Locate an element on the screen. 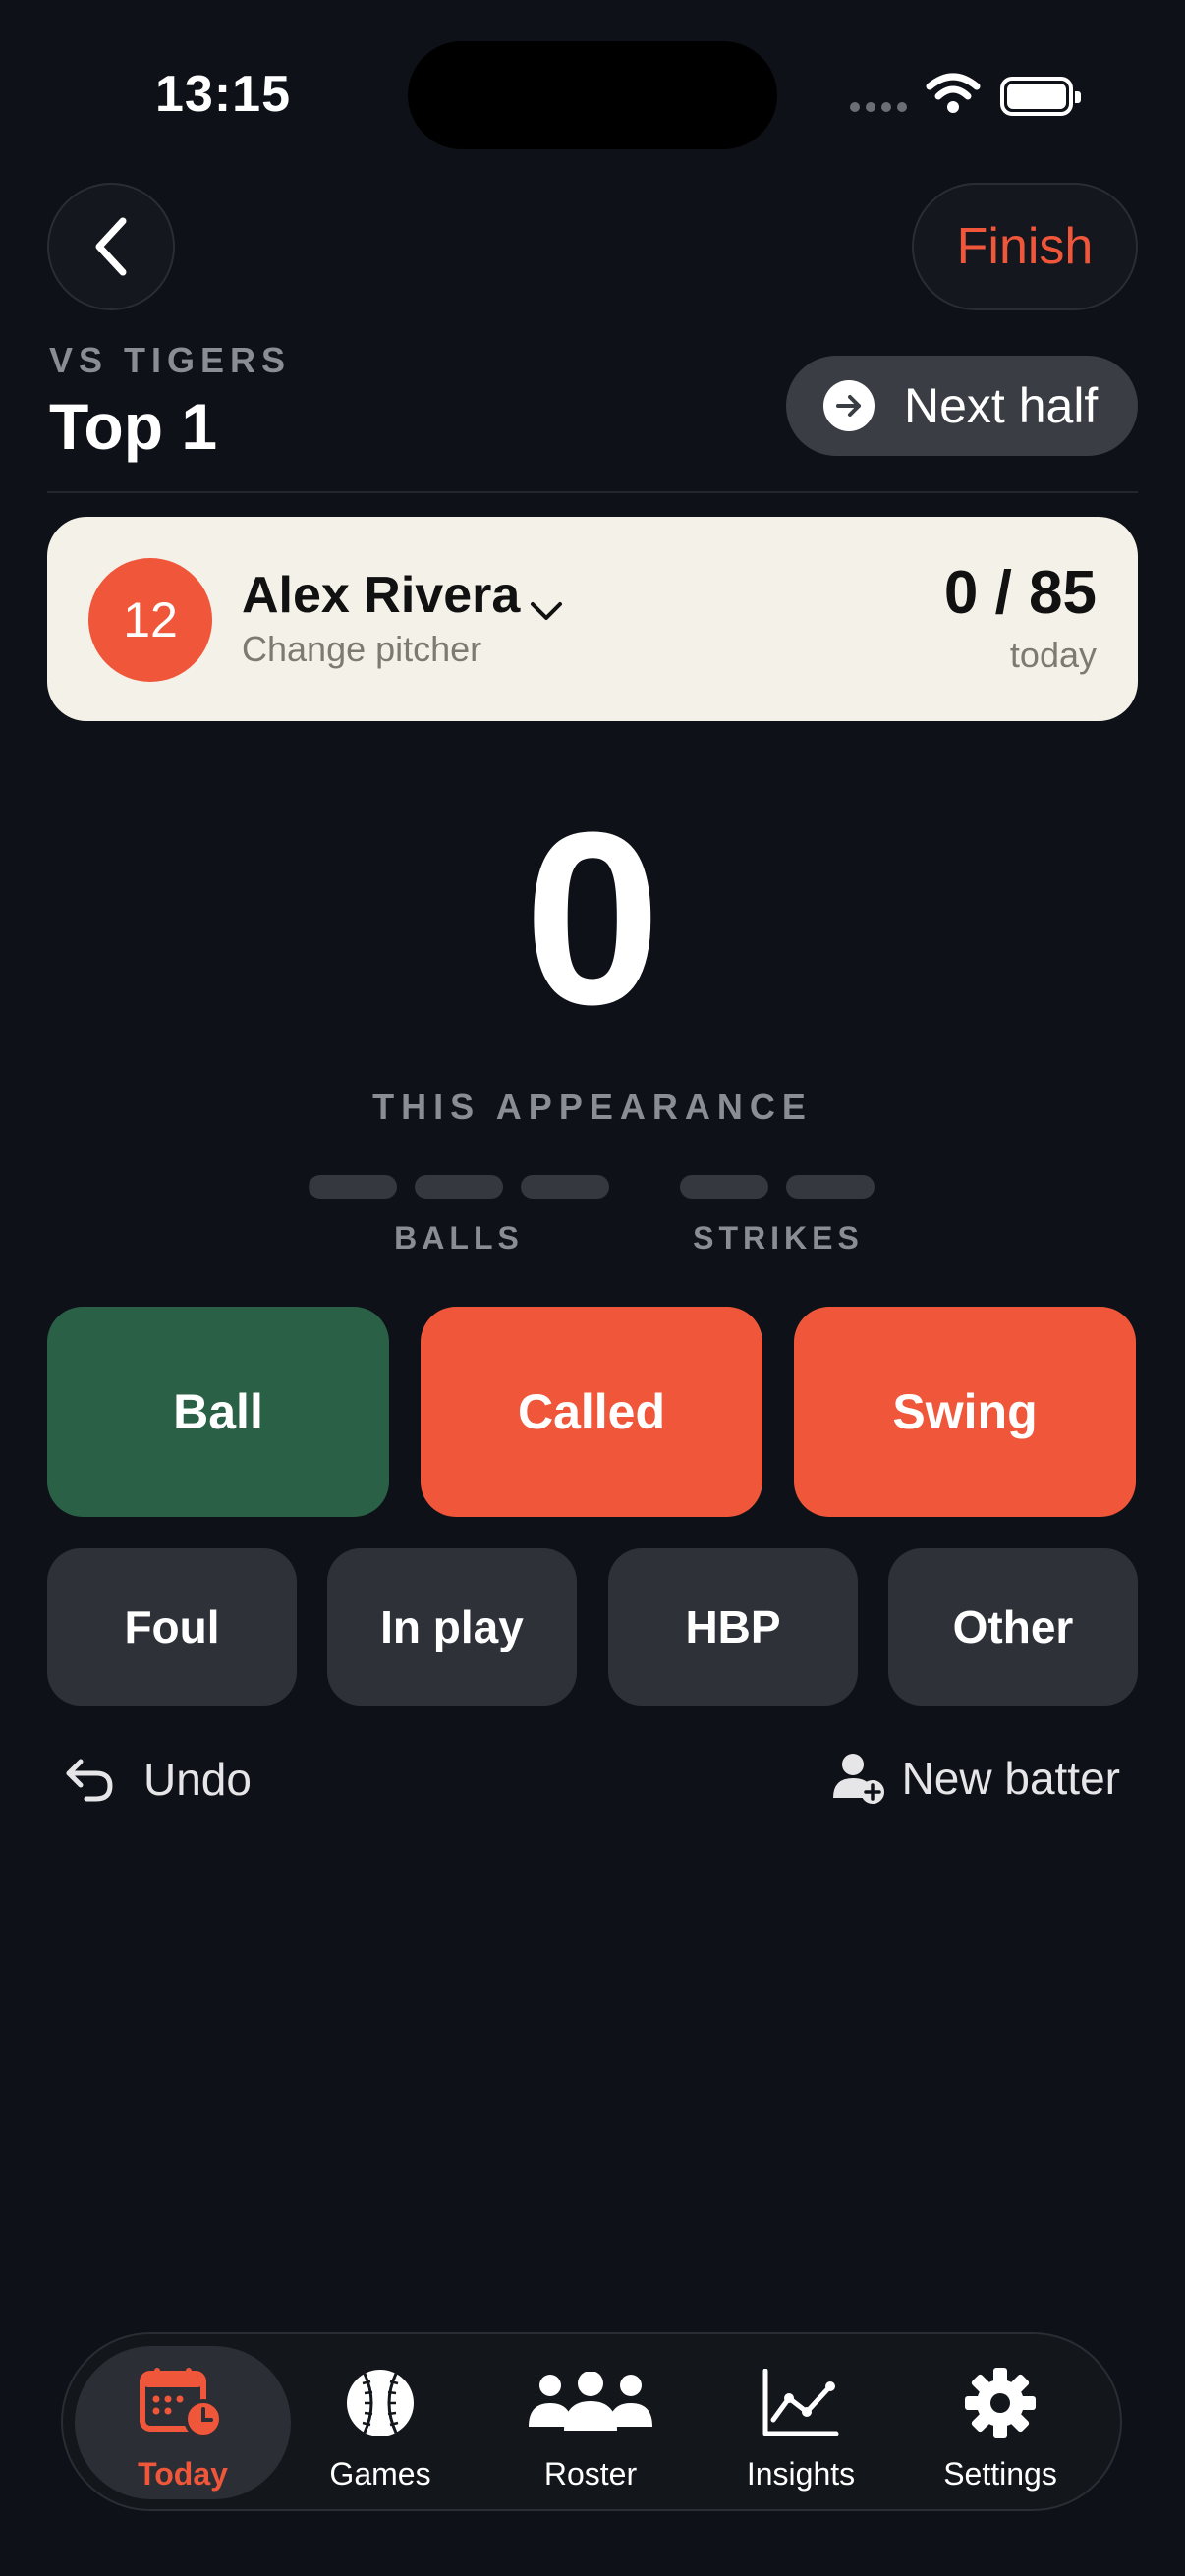 Image resolution: width=1185 pixels, height=2576 pixels. undo-label: Undo is located at coordinates (198, 1779).